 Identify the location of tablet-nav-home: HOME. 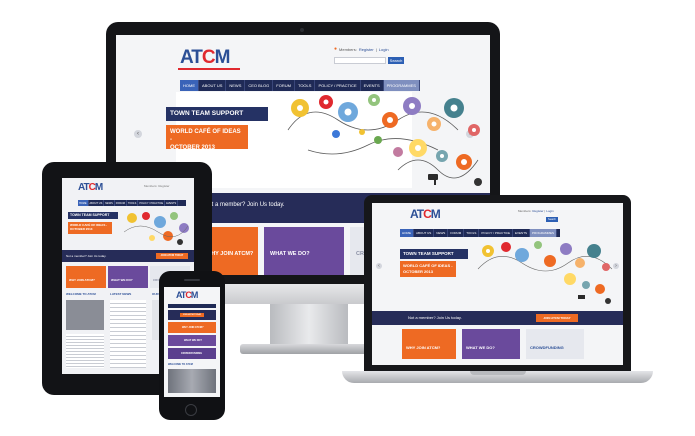
(83, 203).